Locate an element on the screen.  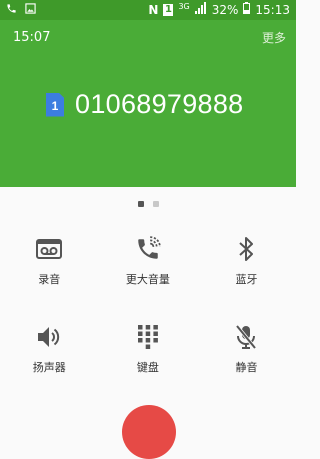
bluetooth-icon is located at coordinates (246, 249).